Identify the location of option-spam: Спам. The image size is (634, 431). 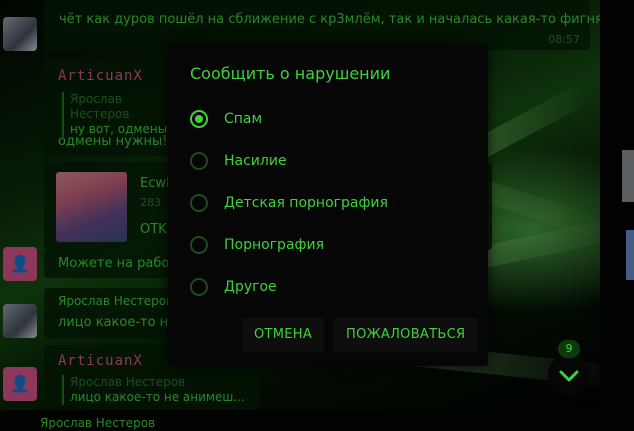
(226, 119).